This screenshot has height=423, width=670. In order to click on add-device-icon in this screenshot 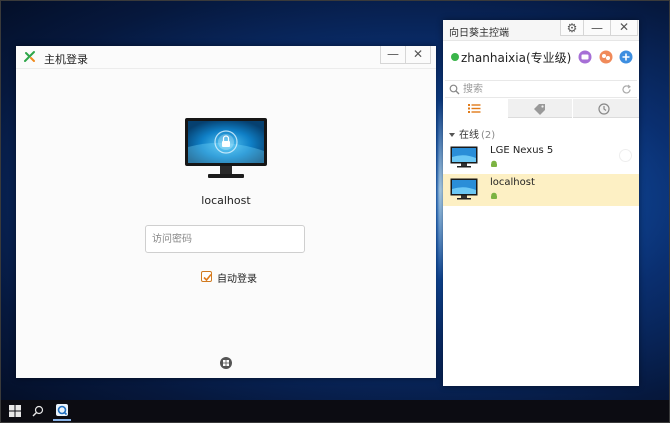, I will do `click(626, 57)`.